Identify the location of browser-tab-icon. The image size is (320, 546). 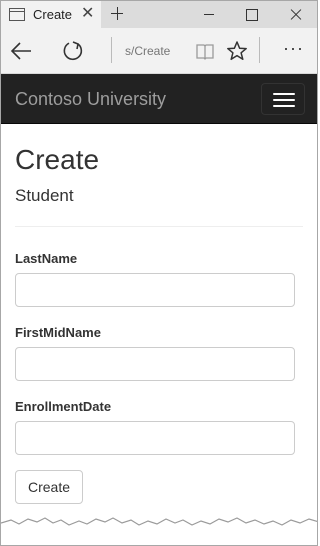
(17, 14).